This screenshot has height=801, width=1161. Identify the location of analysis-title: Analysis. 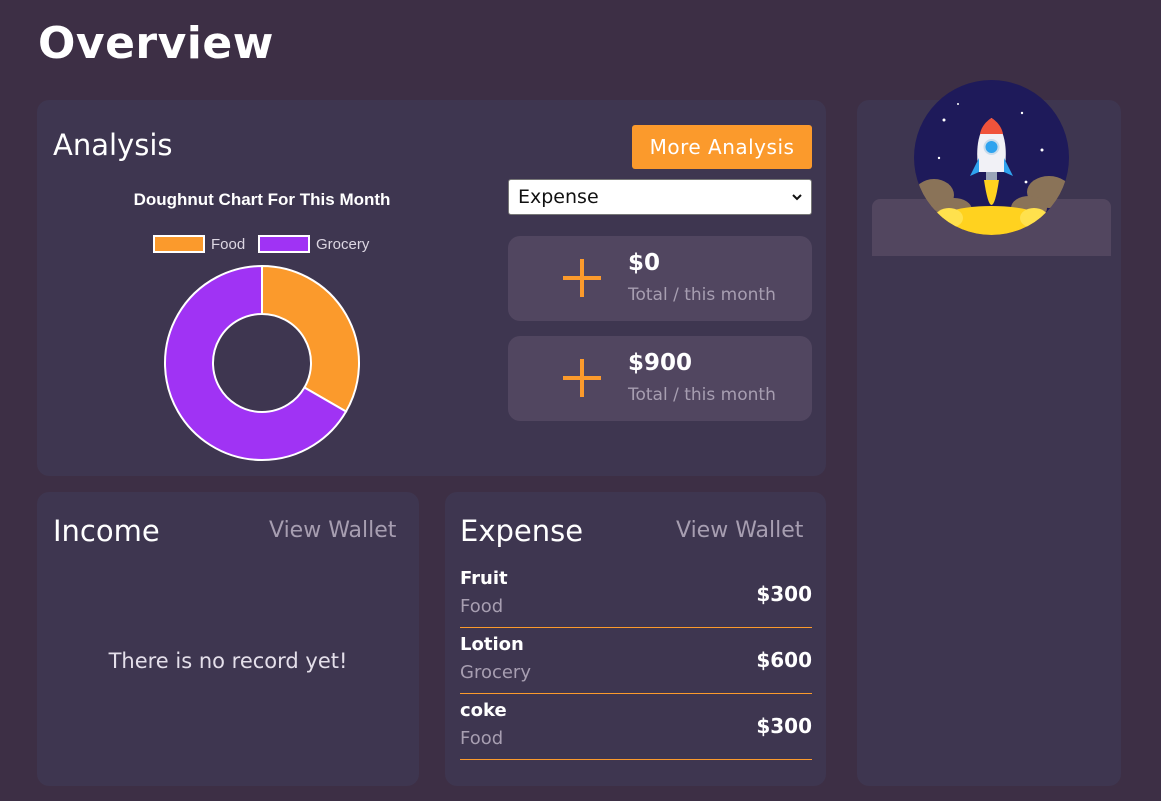
(113, 145).